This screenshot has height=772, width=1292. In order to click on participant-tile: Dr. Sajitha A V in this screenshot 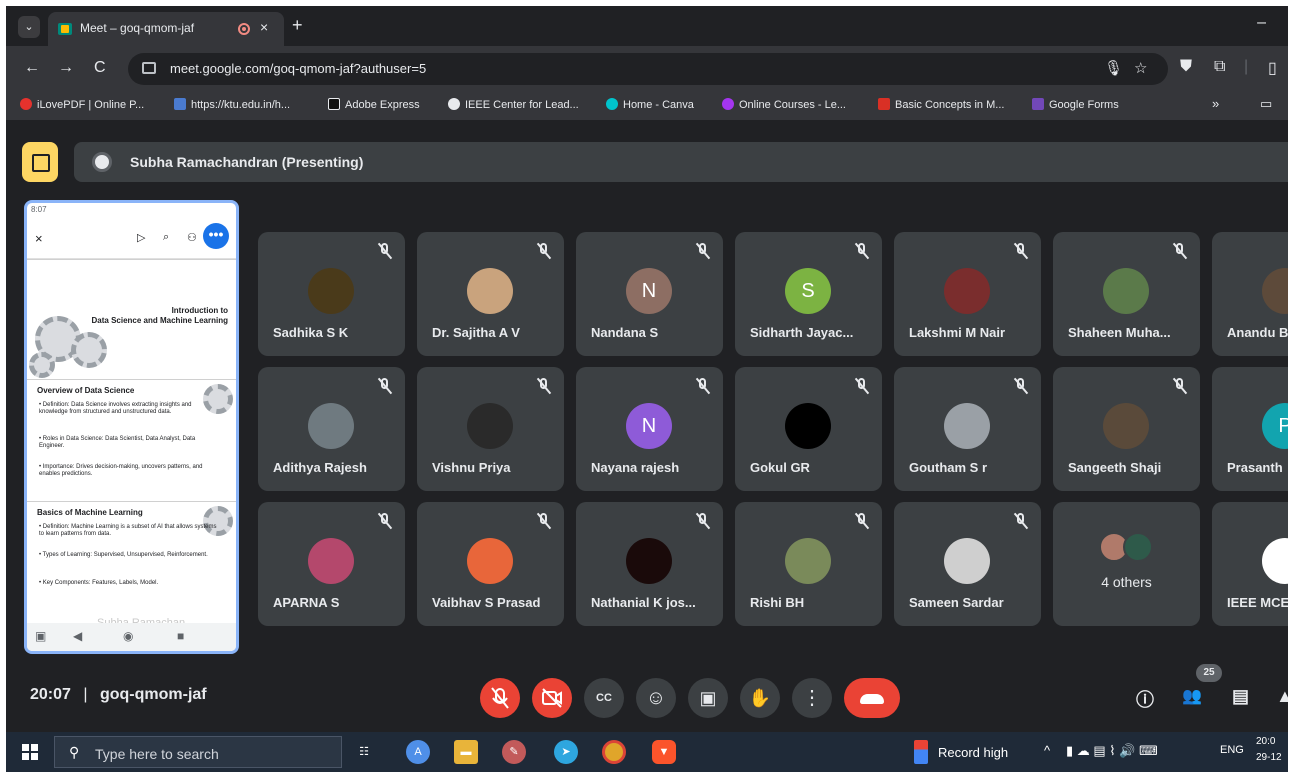, I will do `click(490, 294)`.